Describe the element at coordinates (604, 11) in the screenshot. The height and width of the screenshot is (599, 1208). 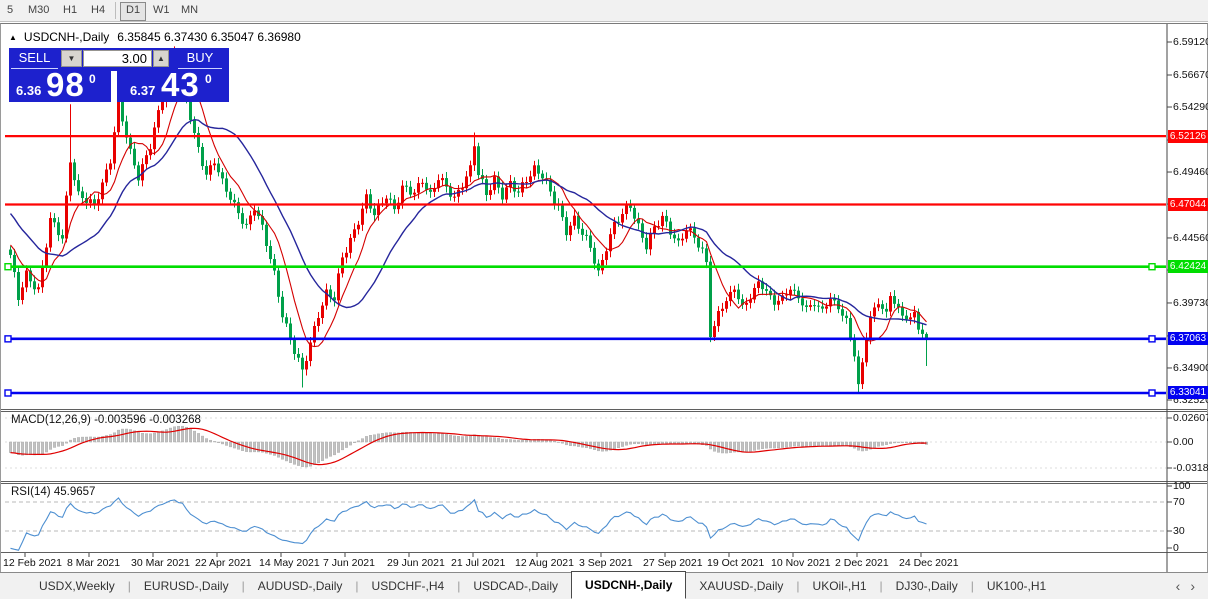
I see `timeframe-toolbar: 5 M30 H1 H4 D1 W1 MN` at that location.